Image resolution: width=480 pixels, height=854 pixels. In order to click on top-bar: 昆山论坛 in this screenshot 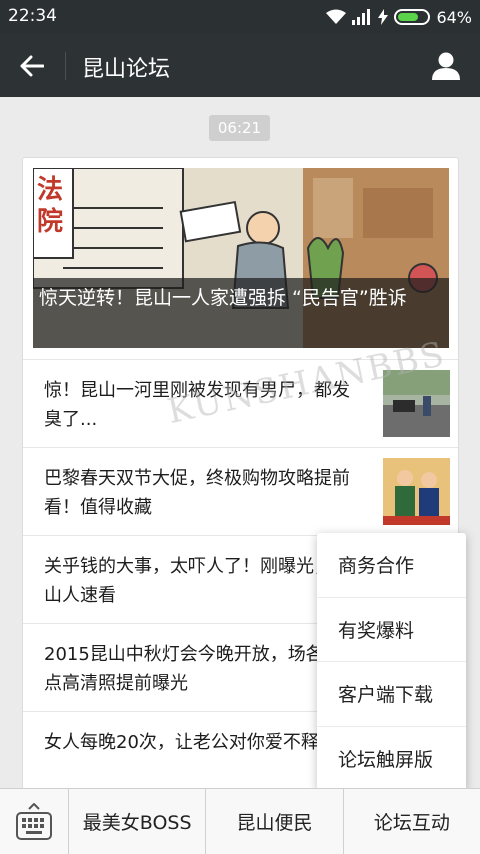, I will do `click(240, 65)`.